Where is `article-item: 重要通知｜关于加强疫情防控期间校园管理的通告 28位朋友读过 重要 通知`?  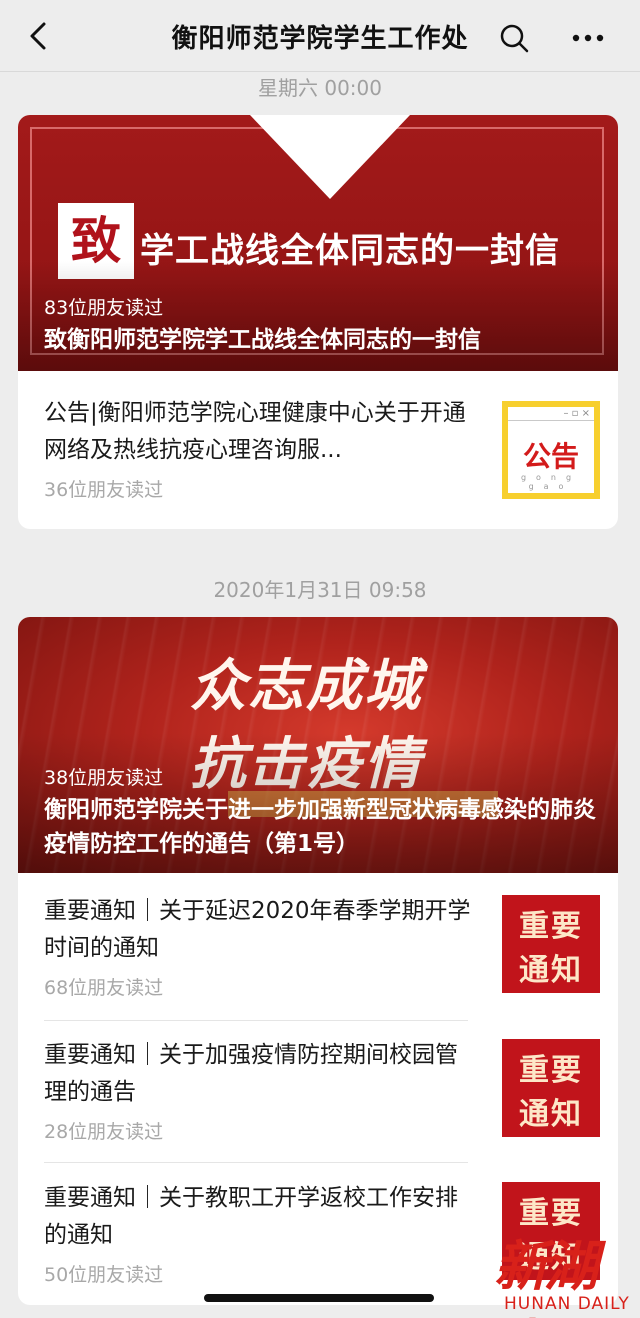 article-item: 重要通知｜关于加强疫情防控期间校园管理的通告 28位朋友读过 重要 通知 is located at coordinates (322, 1092).